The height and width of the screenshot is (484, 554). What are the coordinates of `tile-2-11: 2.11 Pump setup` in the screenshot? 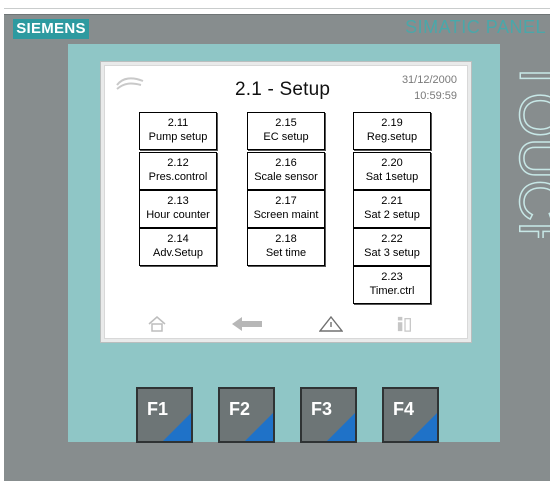 It's located at (178, 131).